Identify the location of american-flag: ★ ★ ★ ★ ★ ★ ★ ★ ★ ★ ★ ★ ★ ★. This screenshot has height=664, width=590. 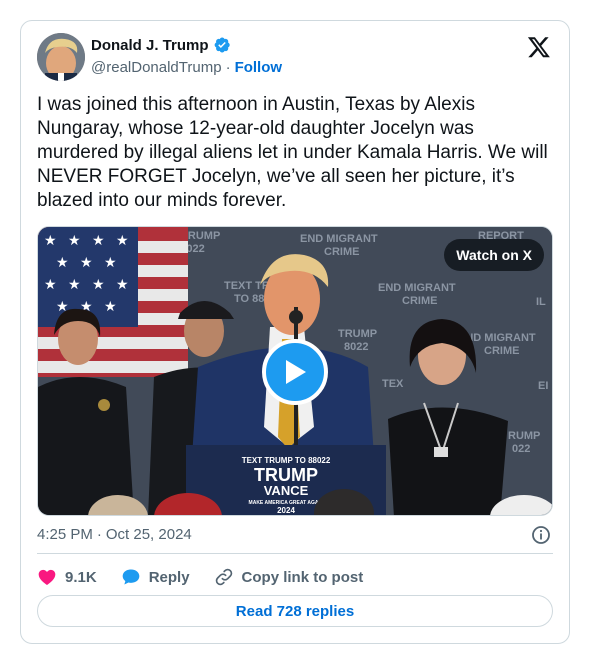
(113, 302).